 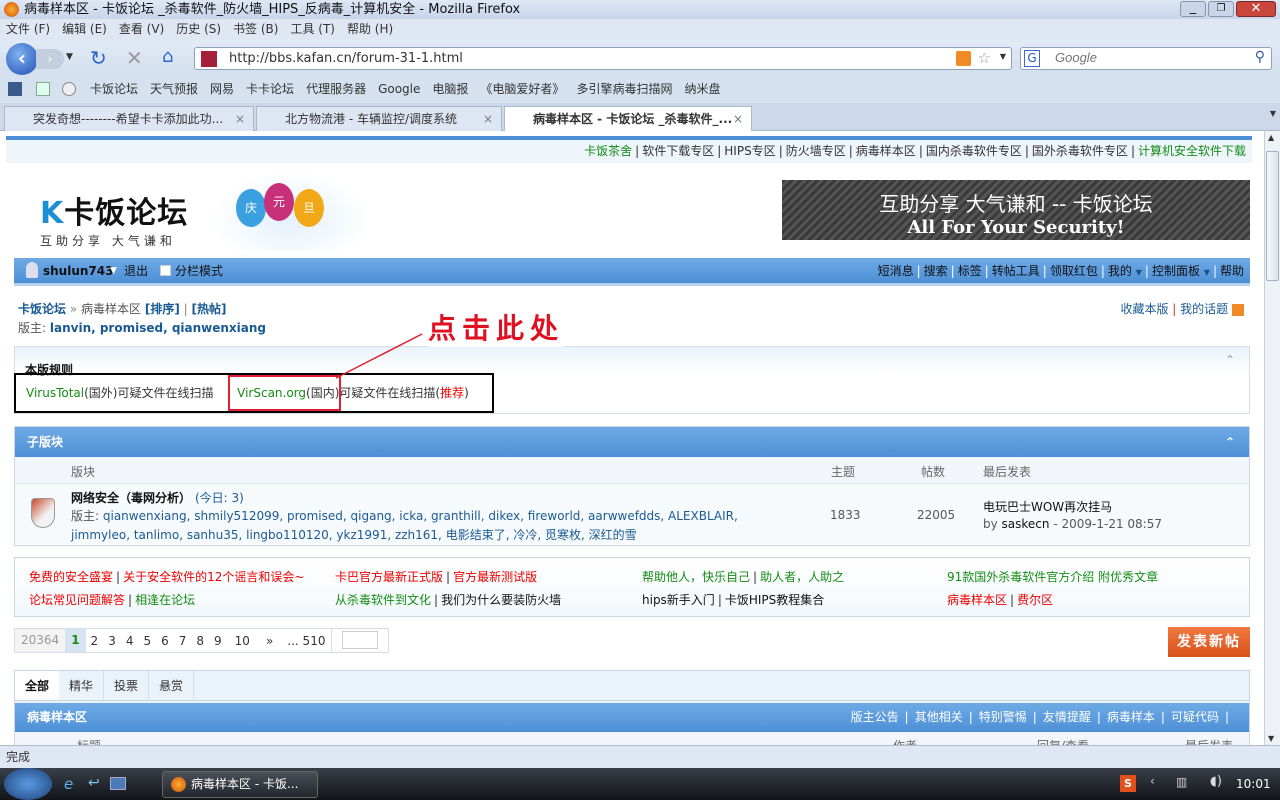 What do you see at coordinates (69, 57) in the screenshot?
I see `history-dropdown-icon: ▼` at bounding box center [69, 57].